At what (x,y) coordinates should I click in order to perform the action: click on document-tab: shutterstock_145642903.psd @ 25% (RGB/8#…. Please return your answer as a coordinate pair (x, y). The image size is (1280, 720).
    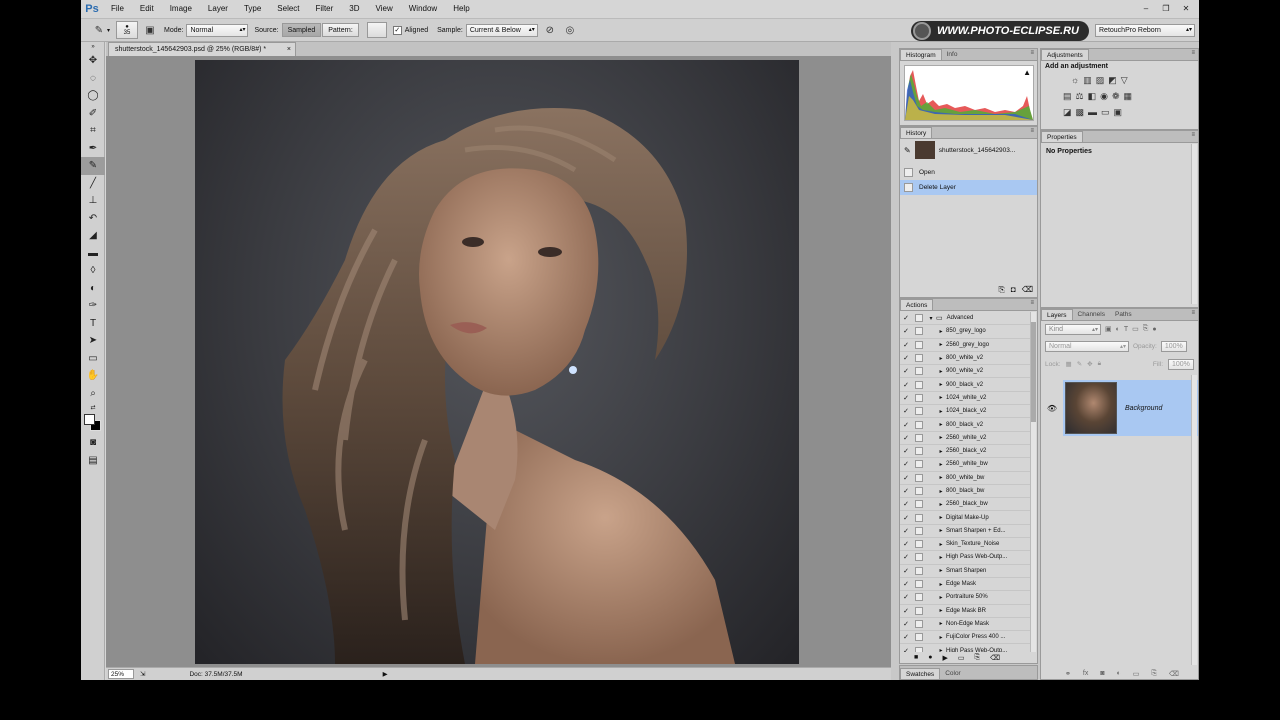
    Looking at the image, I should click on (202, 49).